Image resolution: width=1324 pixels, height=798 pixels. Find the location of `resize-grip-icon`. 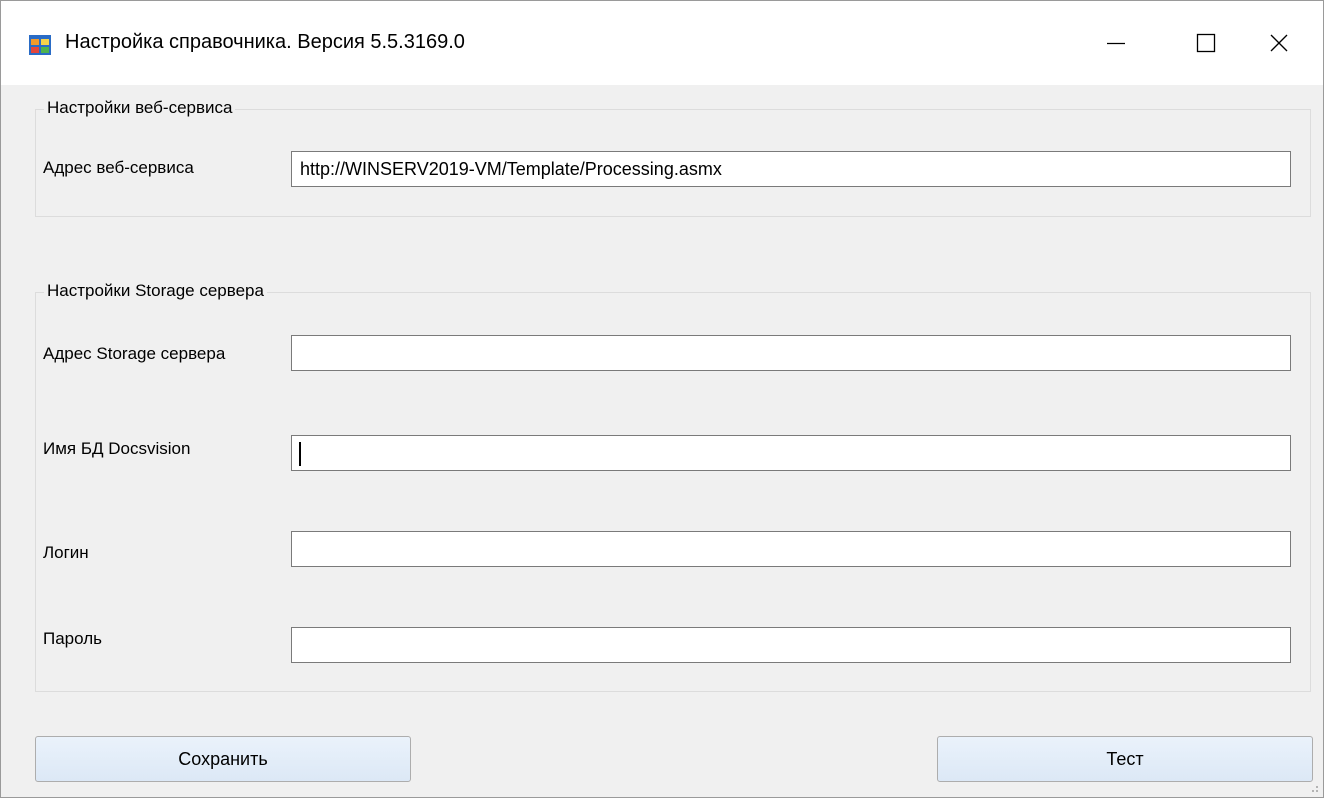

resize-grip-icon is located at coordinates (1313, 787).